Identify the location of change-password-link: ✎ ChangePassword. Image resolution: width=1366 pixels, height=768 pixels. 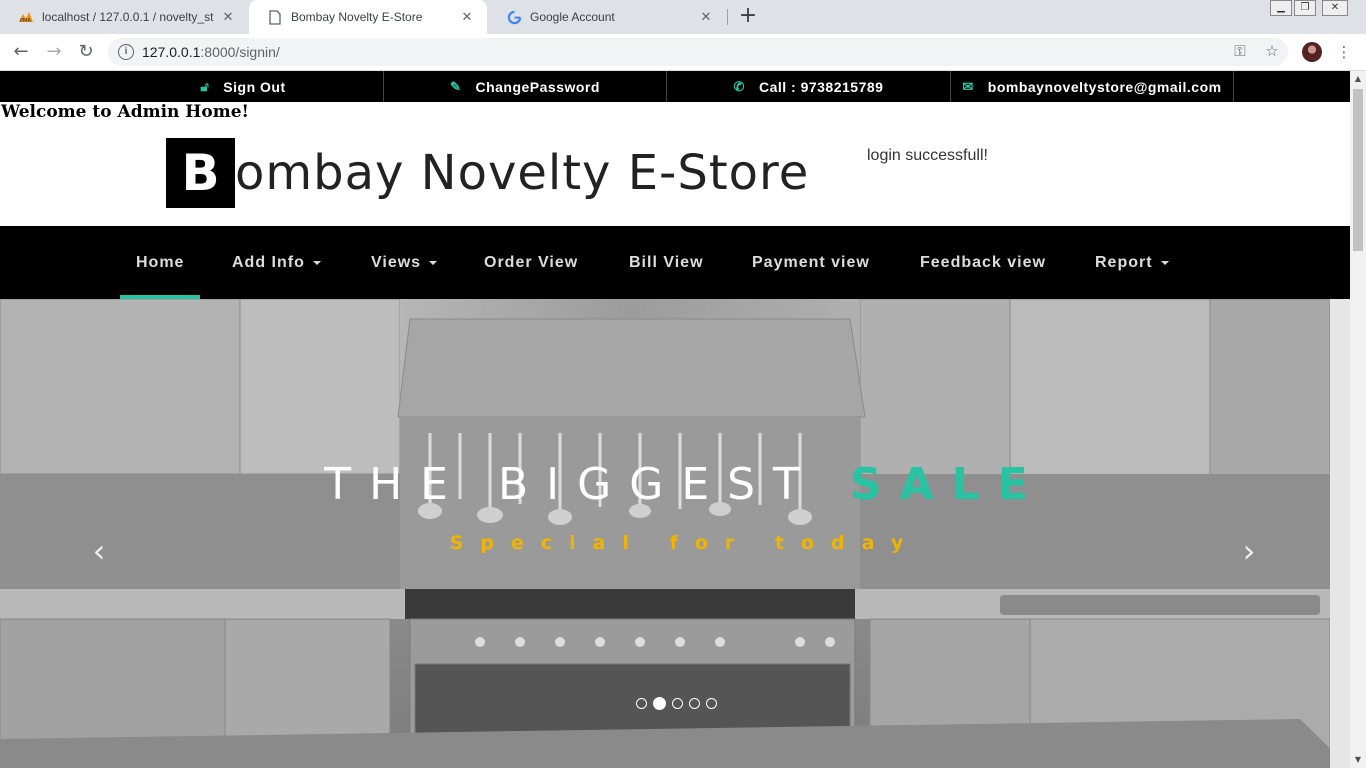
(525, 86).